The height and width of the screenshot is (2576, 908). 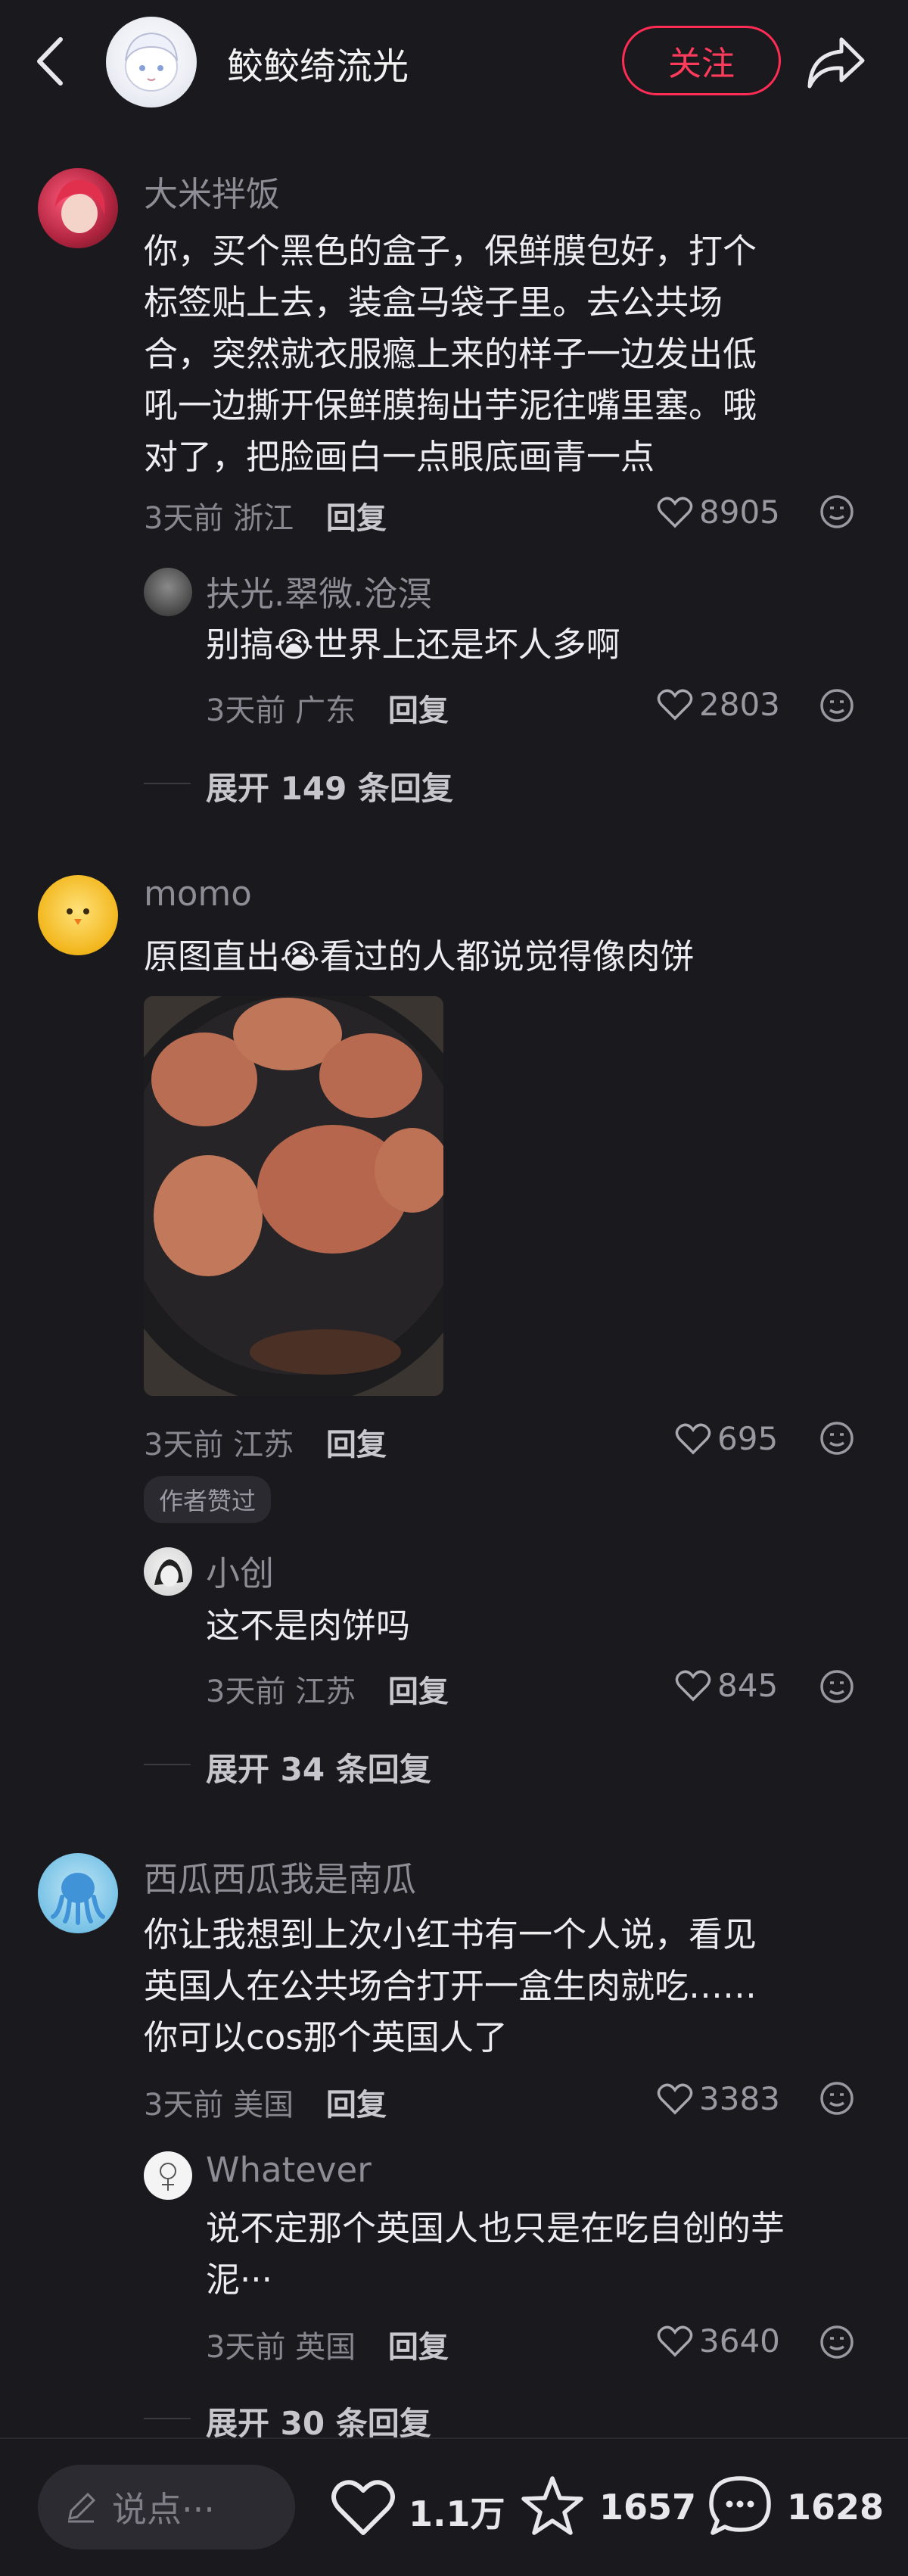 What do you see at coordinates (264, 2105) in the screenshot?
I see `comment-location: 美国` at bounding box center [264, 2105].